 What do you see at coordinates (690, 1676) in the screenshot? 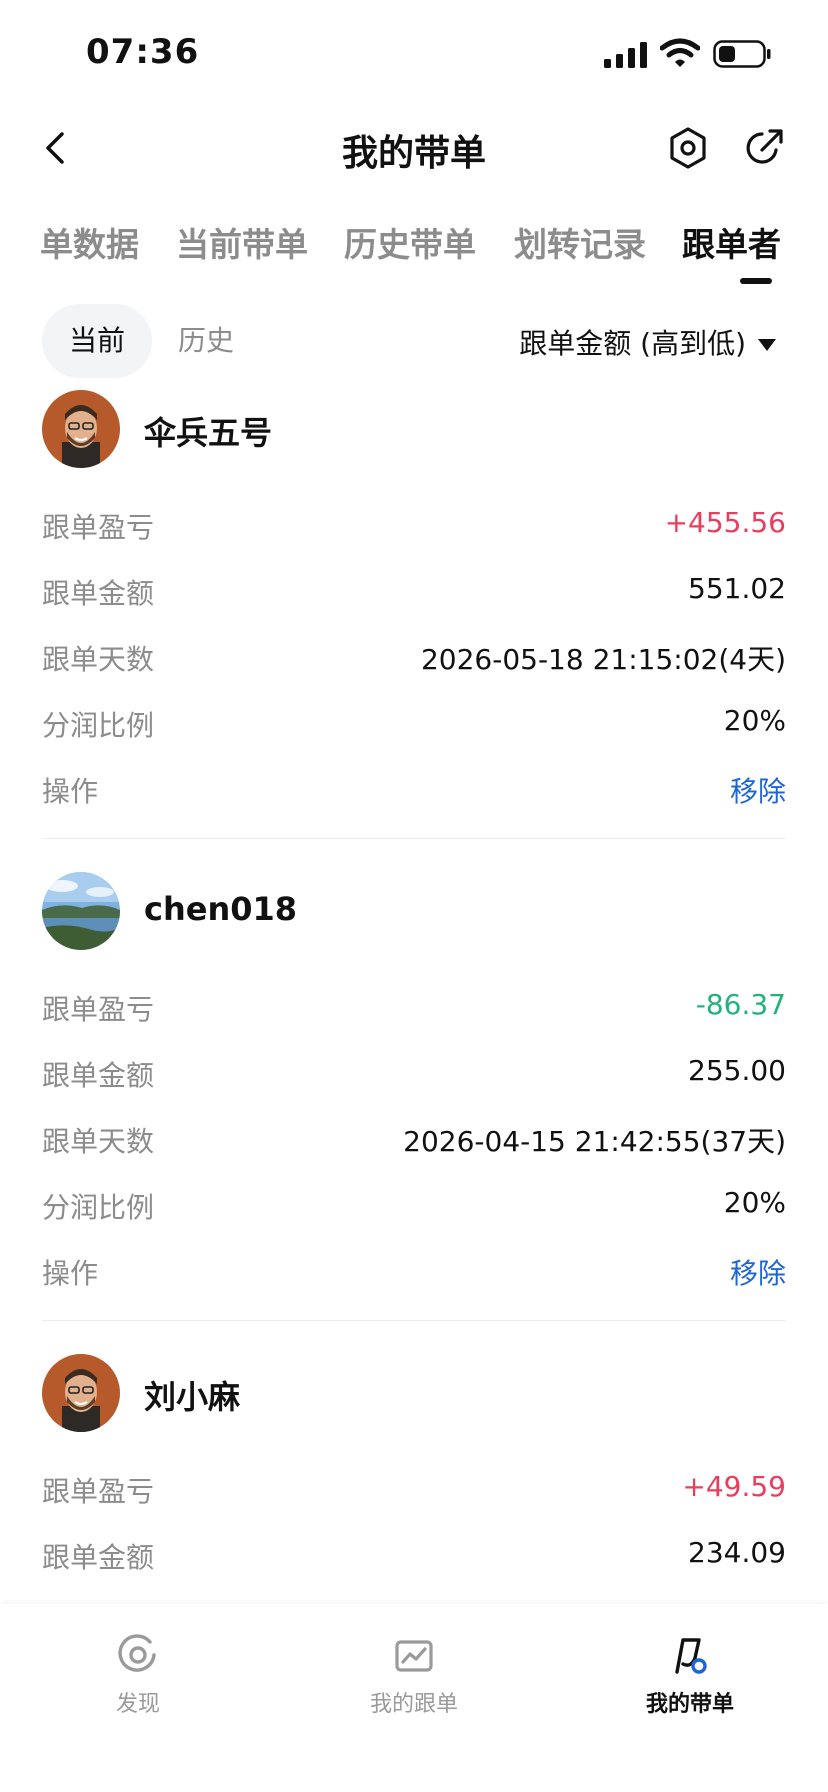
I see `nav-my-lead: 我的带单` at bounding box center [690, 1676].